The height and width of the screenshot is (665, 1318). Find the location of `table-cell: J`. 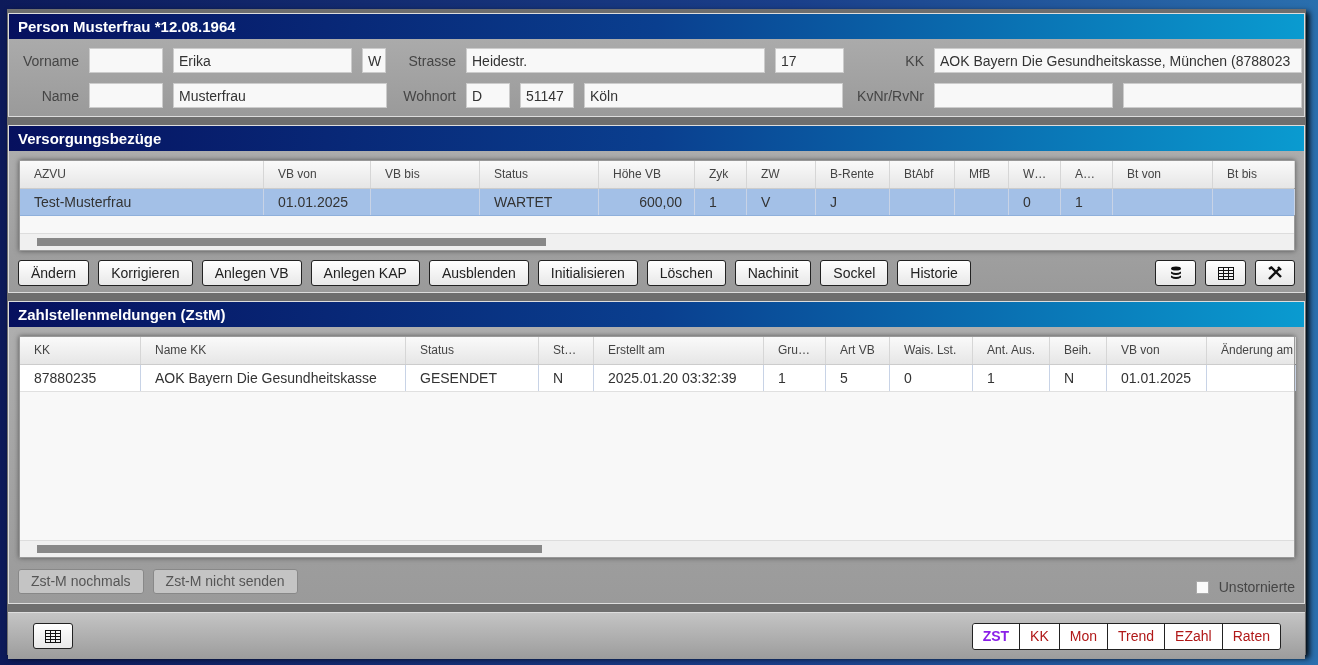

table-cell: J is located at coordinates (833, 202).